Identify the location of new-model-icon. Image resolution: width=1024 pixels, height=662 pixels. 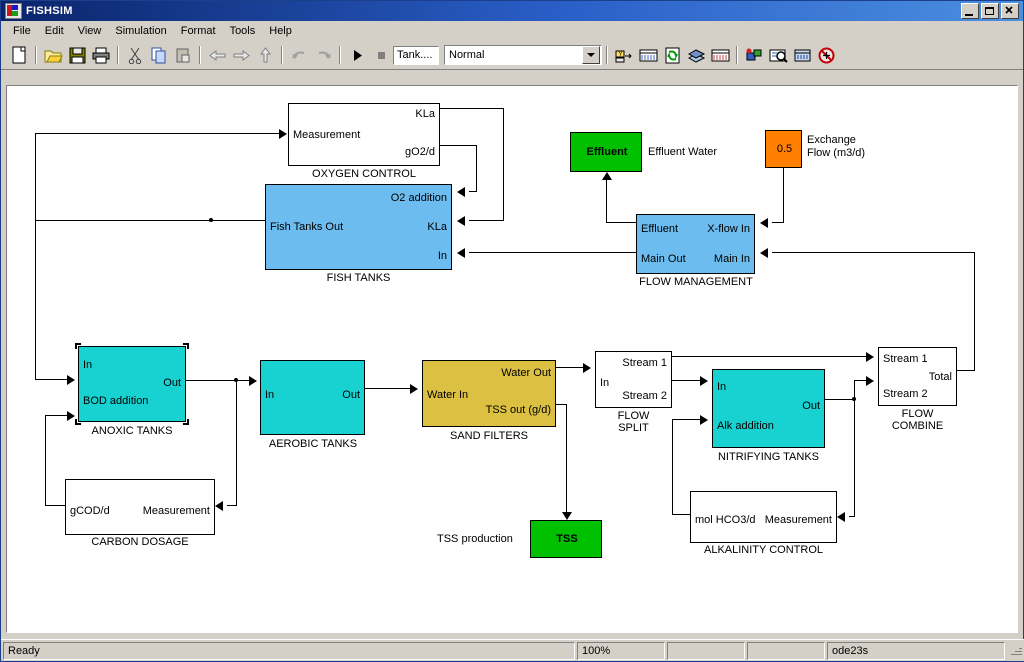
(19, 55).